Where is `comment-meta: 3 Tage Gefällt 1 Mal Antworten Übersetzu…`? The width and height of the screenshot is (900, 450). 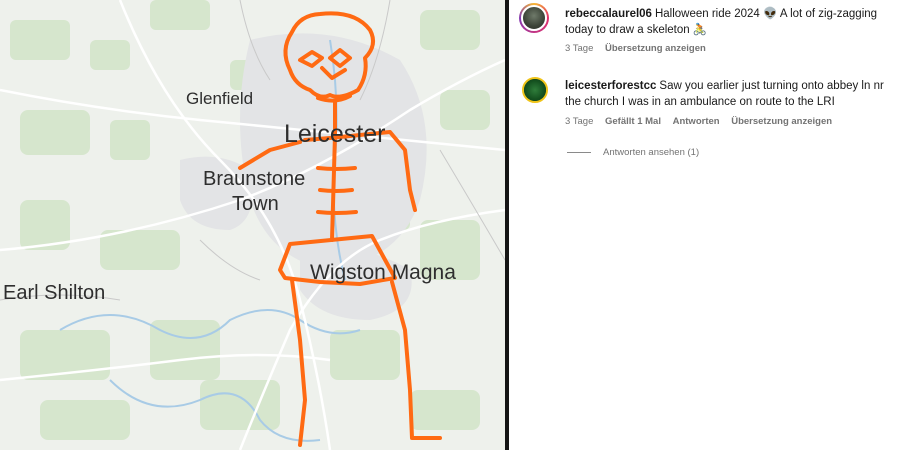 comment-meta: 3 Tage Gefällt 1 Mal Antworten Übersetzu… is located at coordinates (703, 121).